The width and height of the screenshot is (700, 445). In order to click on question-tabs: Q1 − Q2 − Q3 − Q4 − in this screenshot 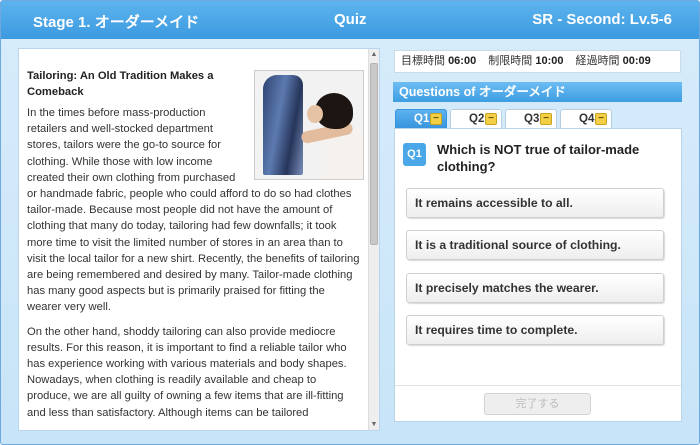, I will do `click(538, 118)`.